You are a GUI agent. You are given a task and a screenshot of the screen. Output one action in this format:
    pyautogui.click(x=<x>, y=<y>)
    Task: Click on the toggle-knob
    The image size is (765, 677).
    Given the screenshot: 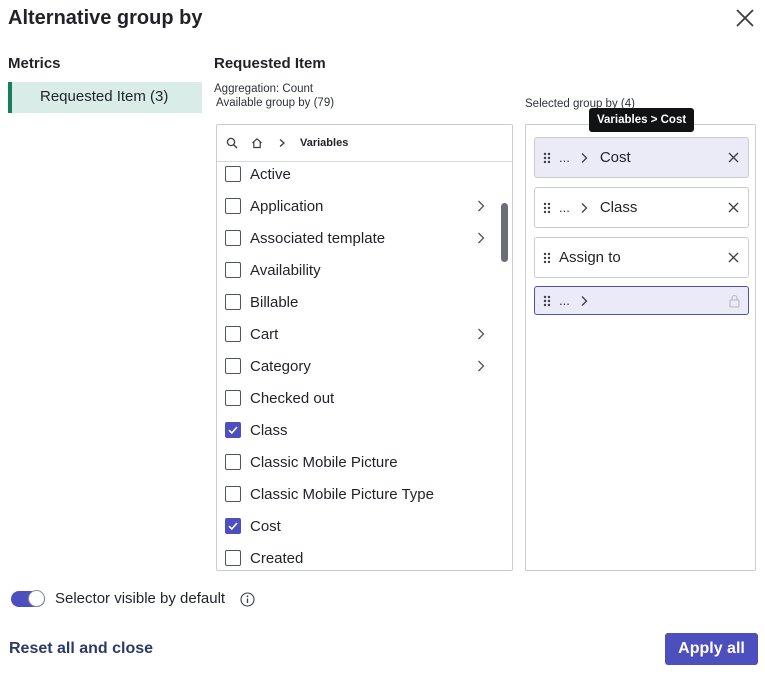 What is the action you would take?
    pyautogui.click(x=36, y=598)
    